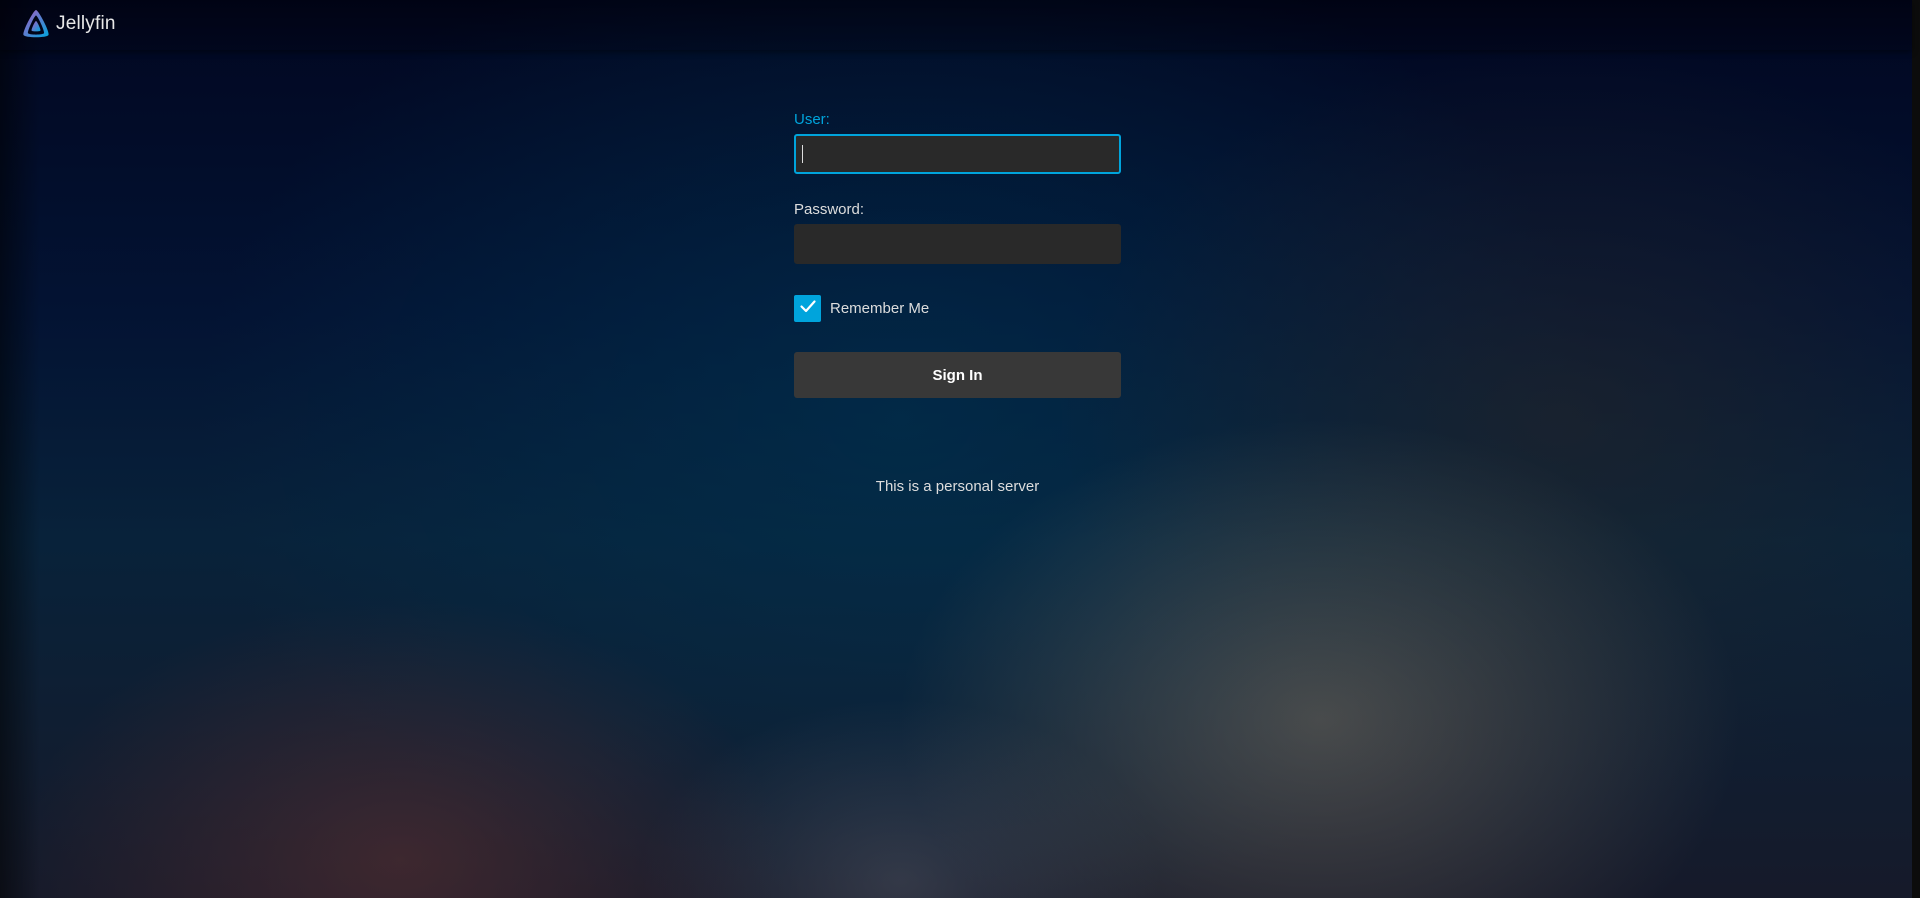 This screenshot has width=1920, height=898. I want to click on app-logo: Jellyfin, so click(68, 24).